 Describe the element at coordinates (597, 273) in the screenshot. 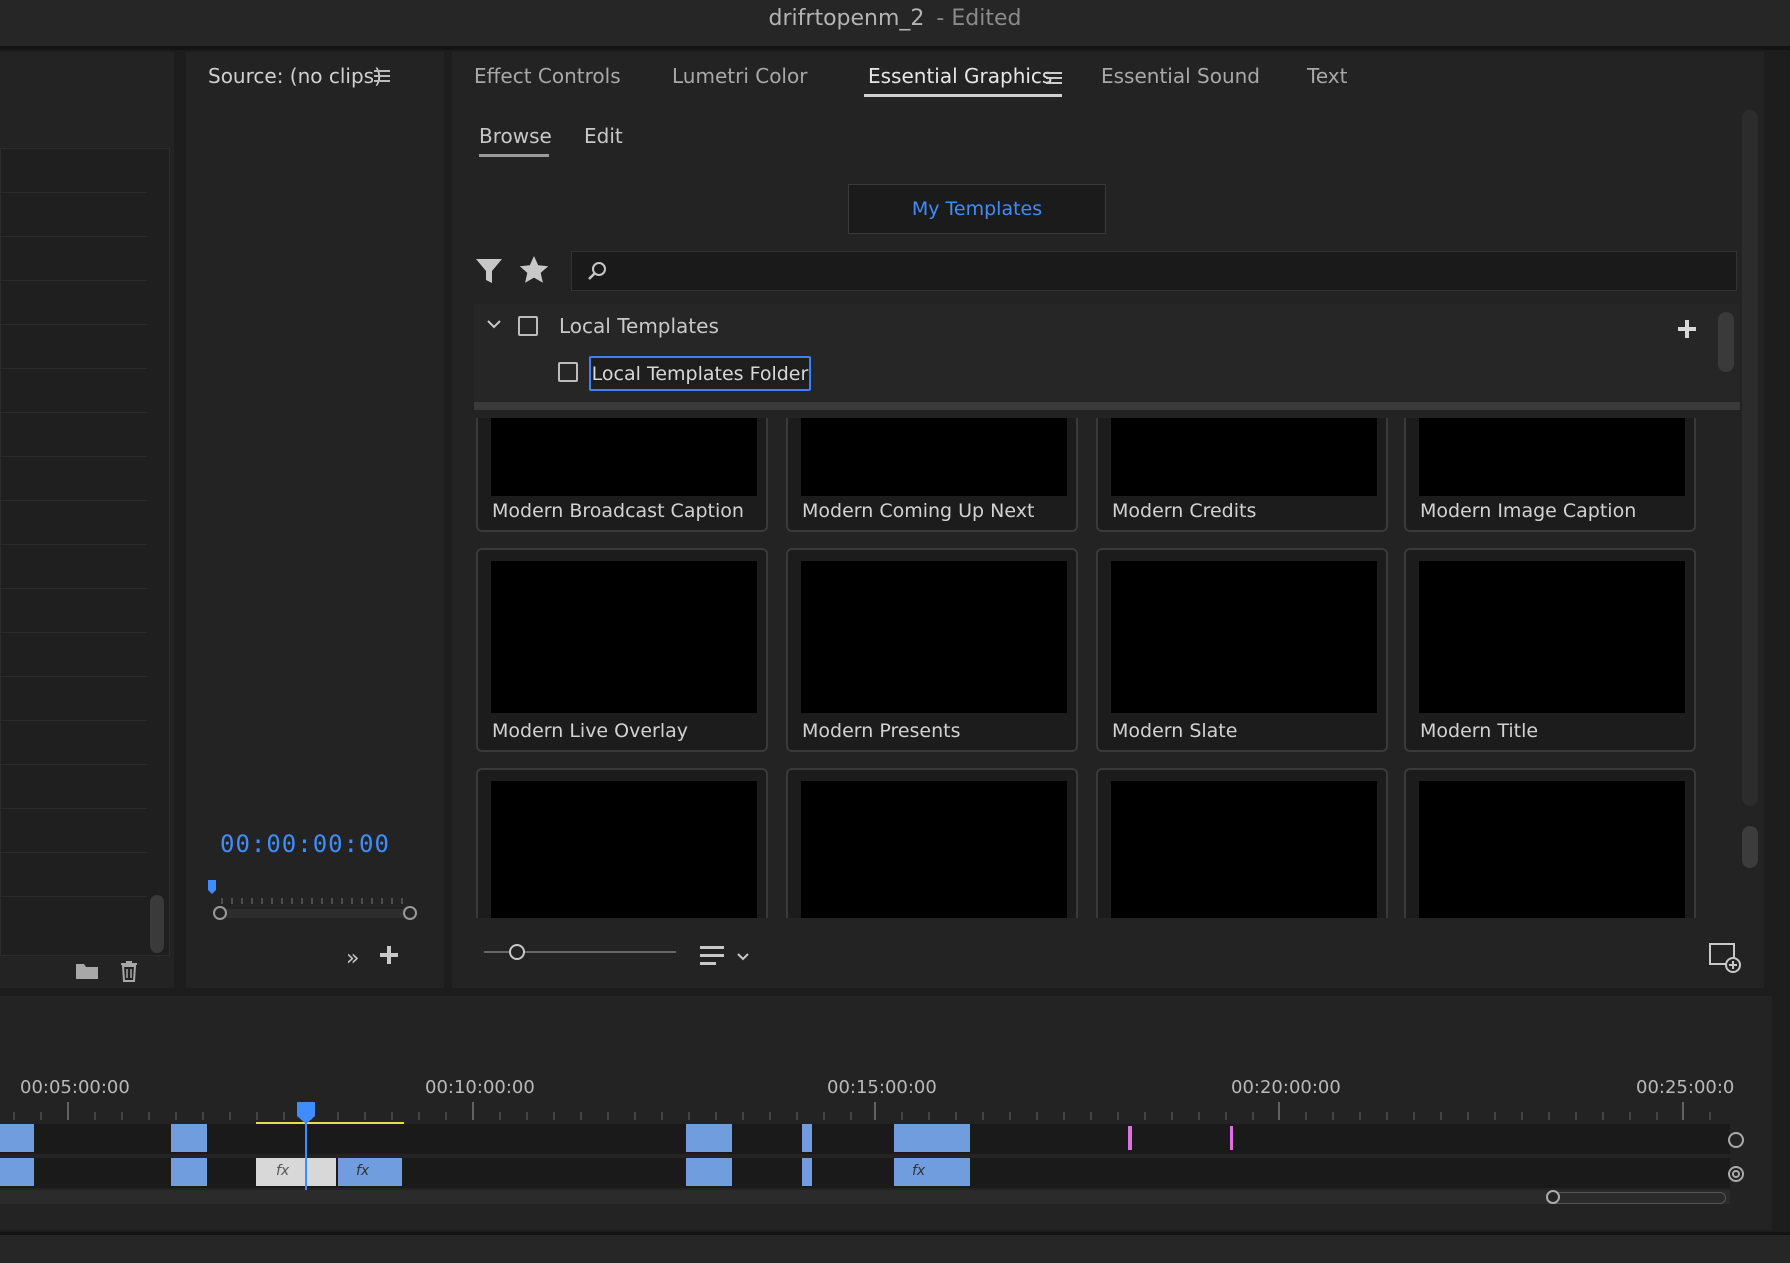

I see `search-icon` at that location.